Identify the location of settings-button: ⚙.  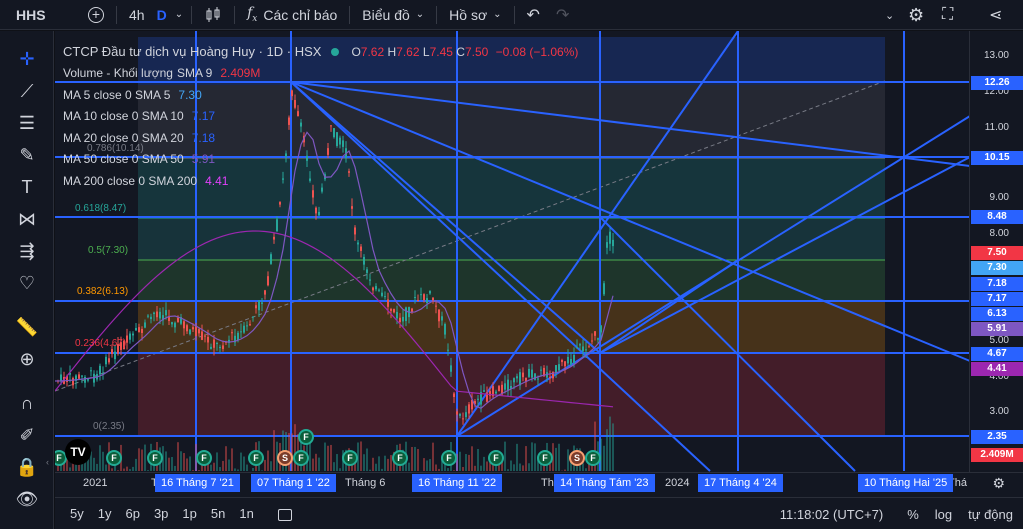
(916, 15).